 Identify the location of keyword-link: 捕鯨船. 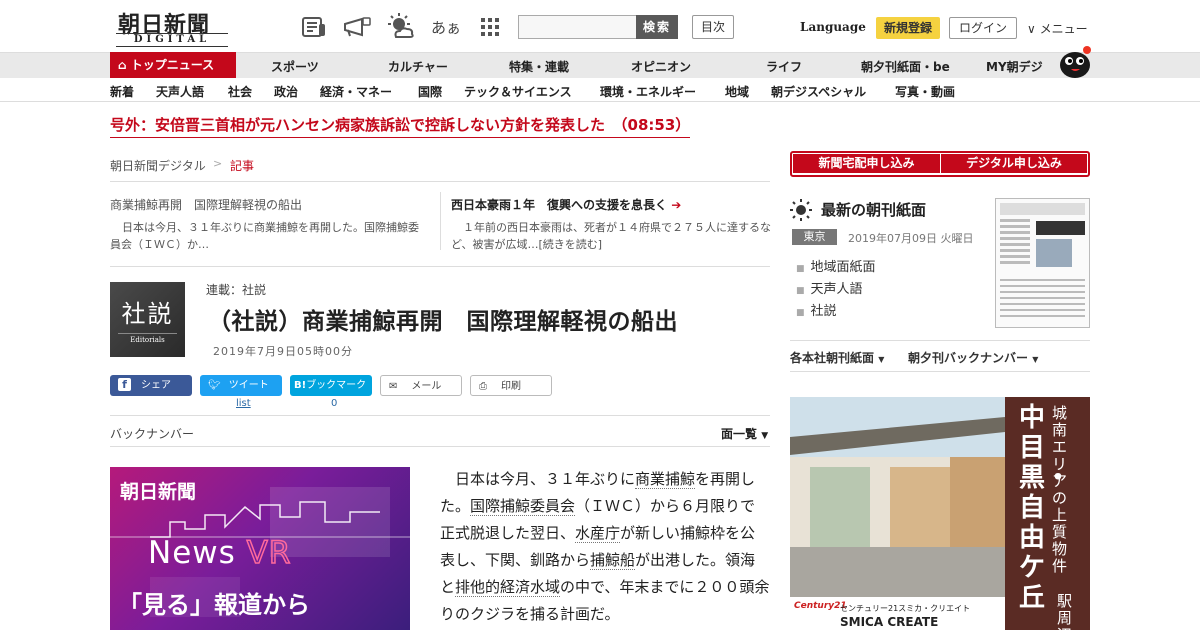
(613, 560).